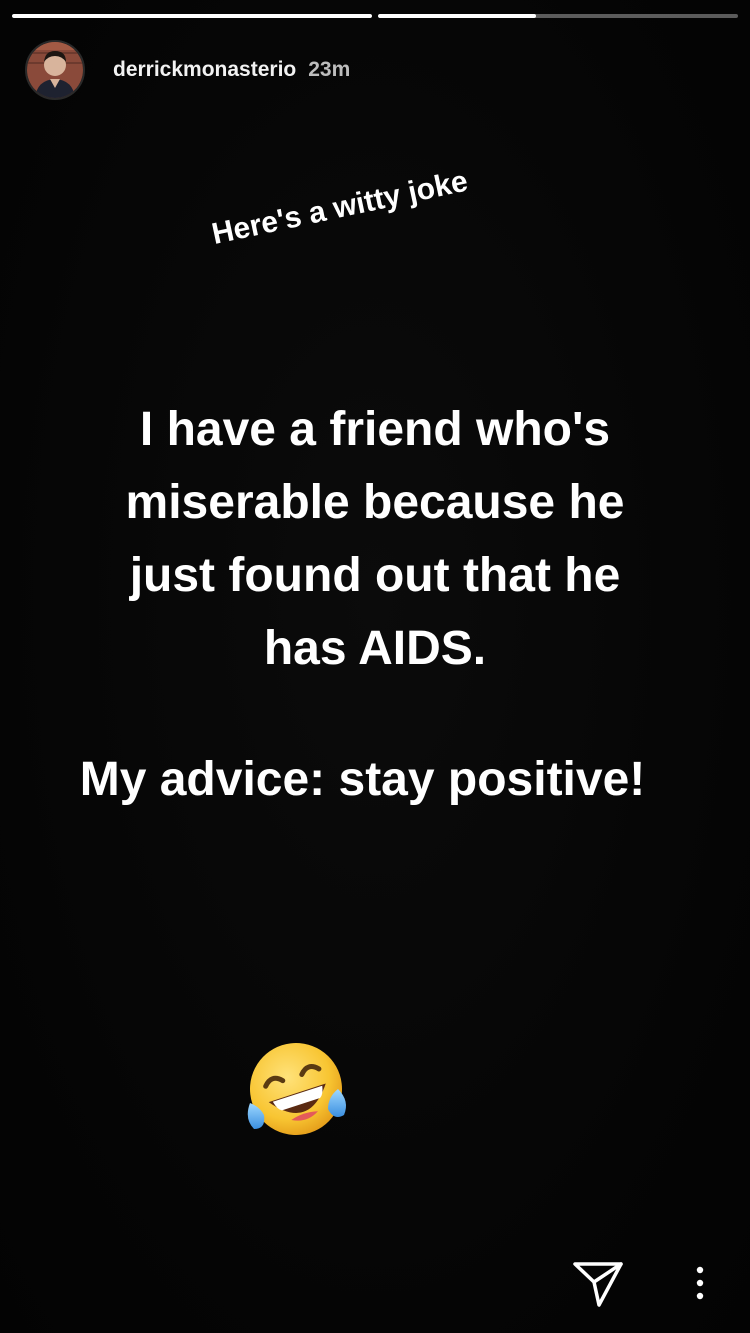 This screenshot has height=1333, width=750. Describe the element at coordinates (204, 70) in the screenshot. I see `username: derrickmonasterio` at that location.